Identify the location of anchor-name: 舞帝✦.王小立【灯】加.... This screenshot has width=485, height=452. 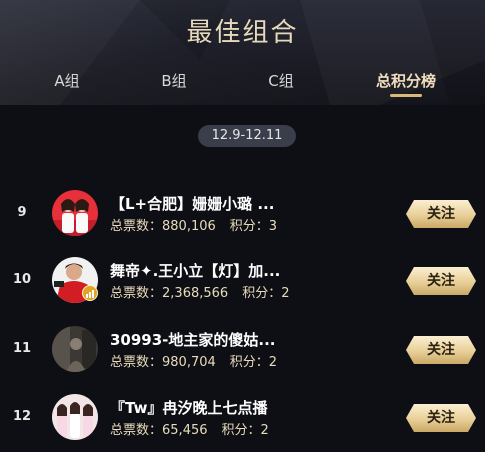
(202, 270).